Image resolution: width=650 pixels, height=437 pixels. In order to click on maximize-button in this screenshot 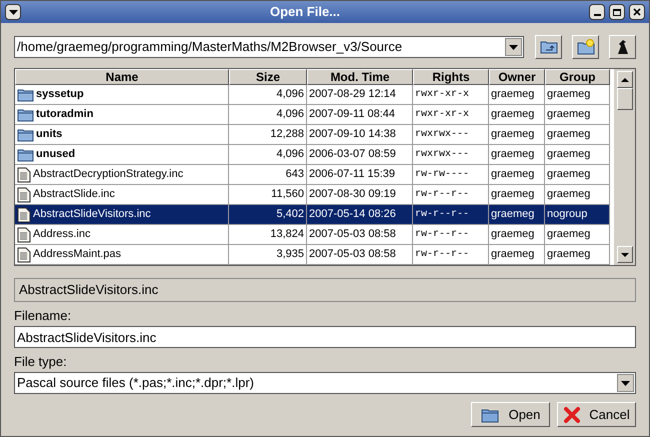, I will do `click(617, 12)`.